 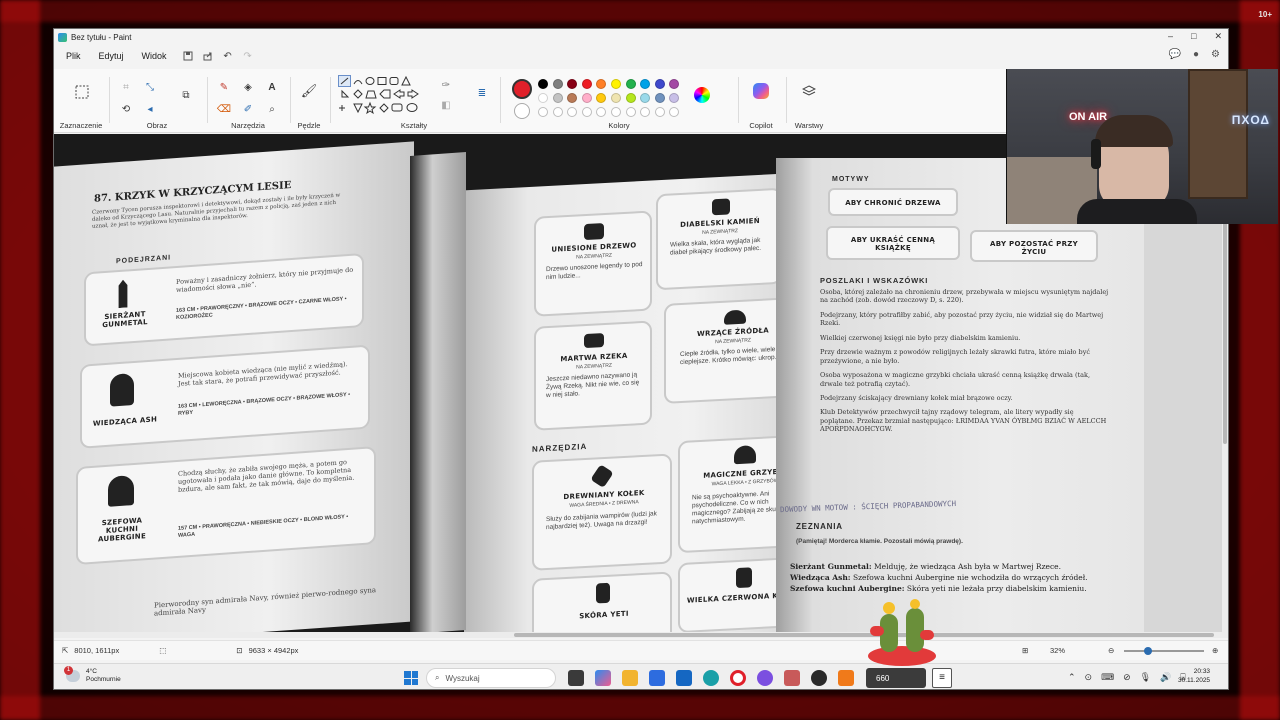 What do you see at coordinates (864, 635) in the screenshot?
I see `horizontal-scroll-thumb` at bounding box center [864, 635].